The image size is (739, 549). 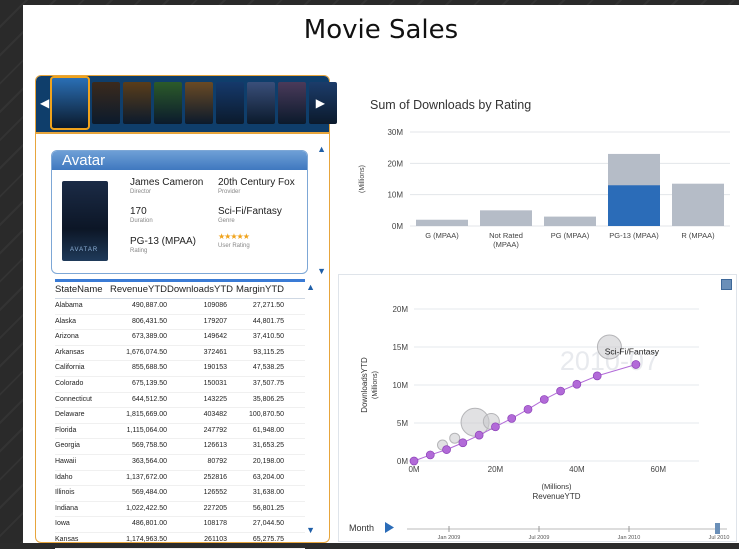 What do you see at coordinates (268, 430) in the screenshot?
I see `table-cell: 61,948.00` at bounding box center [268, 430].